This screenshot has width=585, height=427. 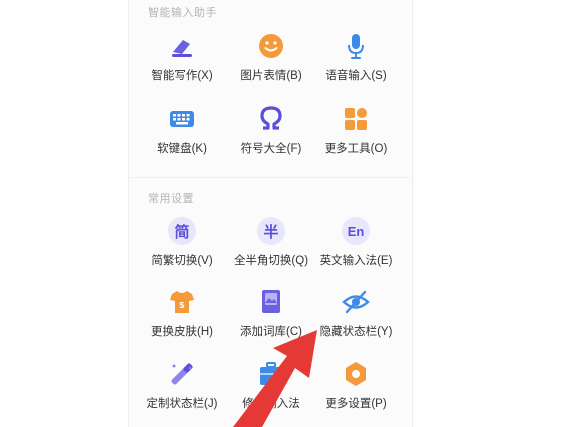 I want to click on microphone-icon, so click(x=356, y=46).